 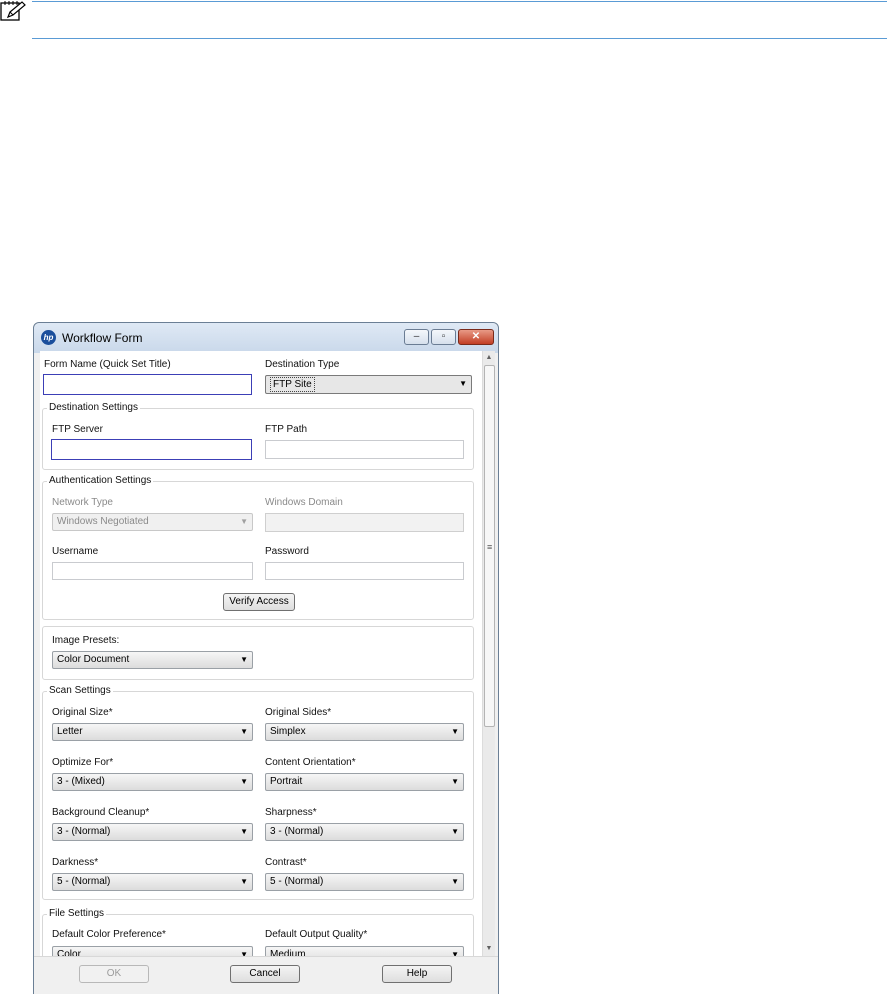 I want to click on windows-domain-label: Windows Domain, so click(x=304, y=502).